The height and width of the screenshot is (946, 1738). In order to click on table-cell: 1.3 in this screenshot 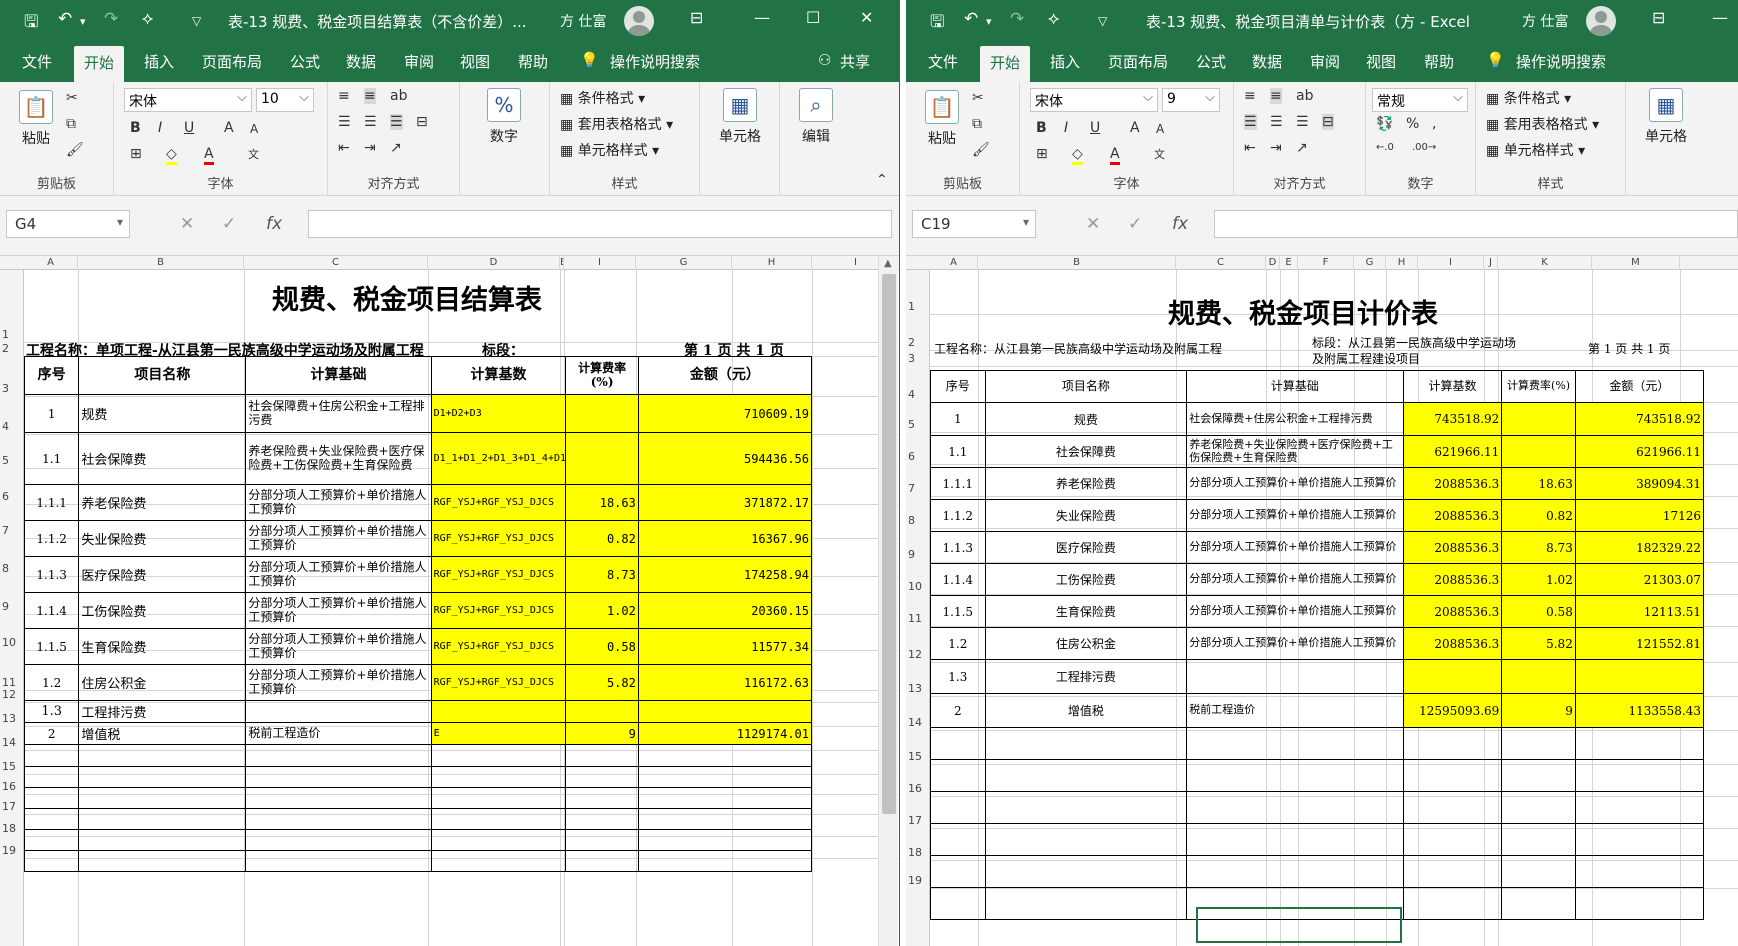, I will do `click(958, 676)`.